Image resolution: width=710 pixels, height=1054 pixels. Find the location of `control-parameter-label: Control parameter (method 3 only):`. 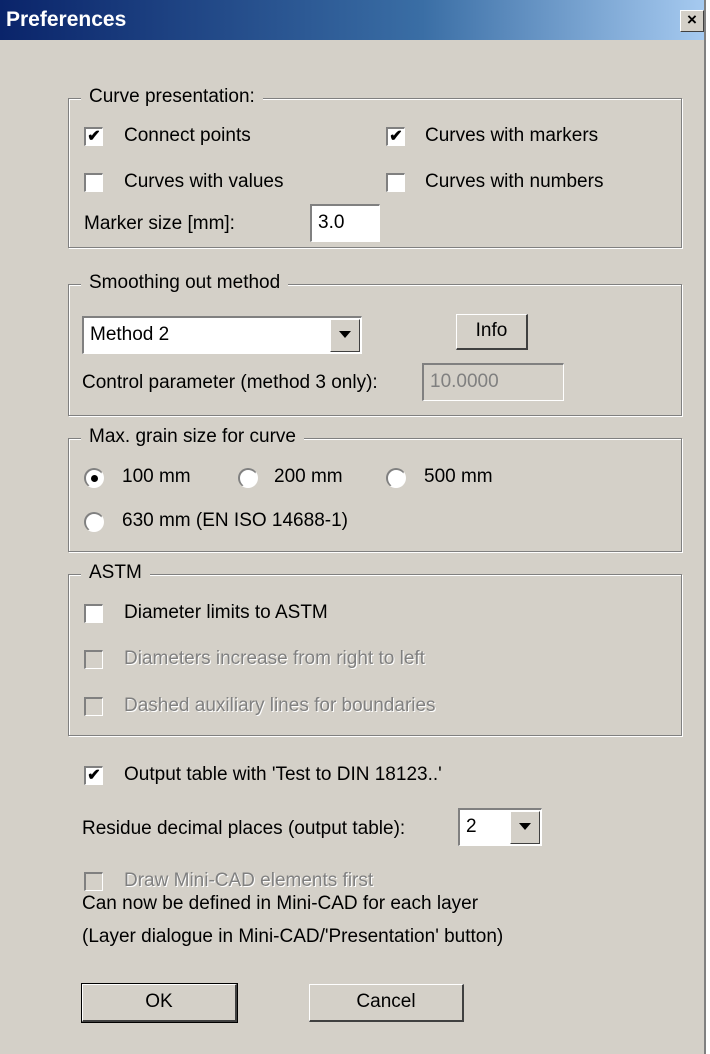

control-parameter-label: Control parameter (method 3 only): is located at coordinates (230, 382).